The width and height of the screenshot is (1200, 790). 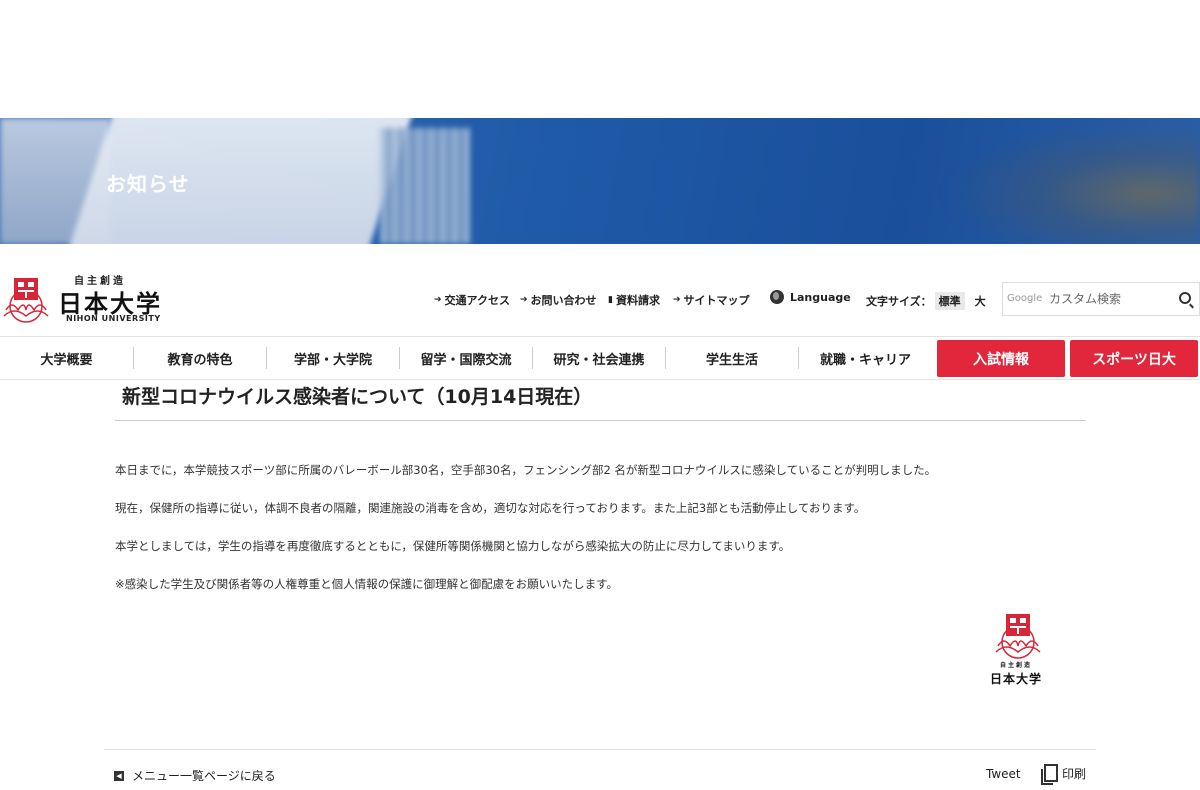 I want to click on nav-item-faculties: 学部・大学院, so click(x=333, y=358).